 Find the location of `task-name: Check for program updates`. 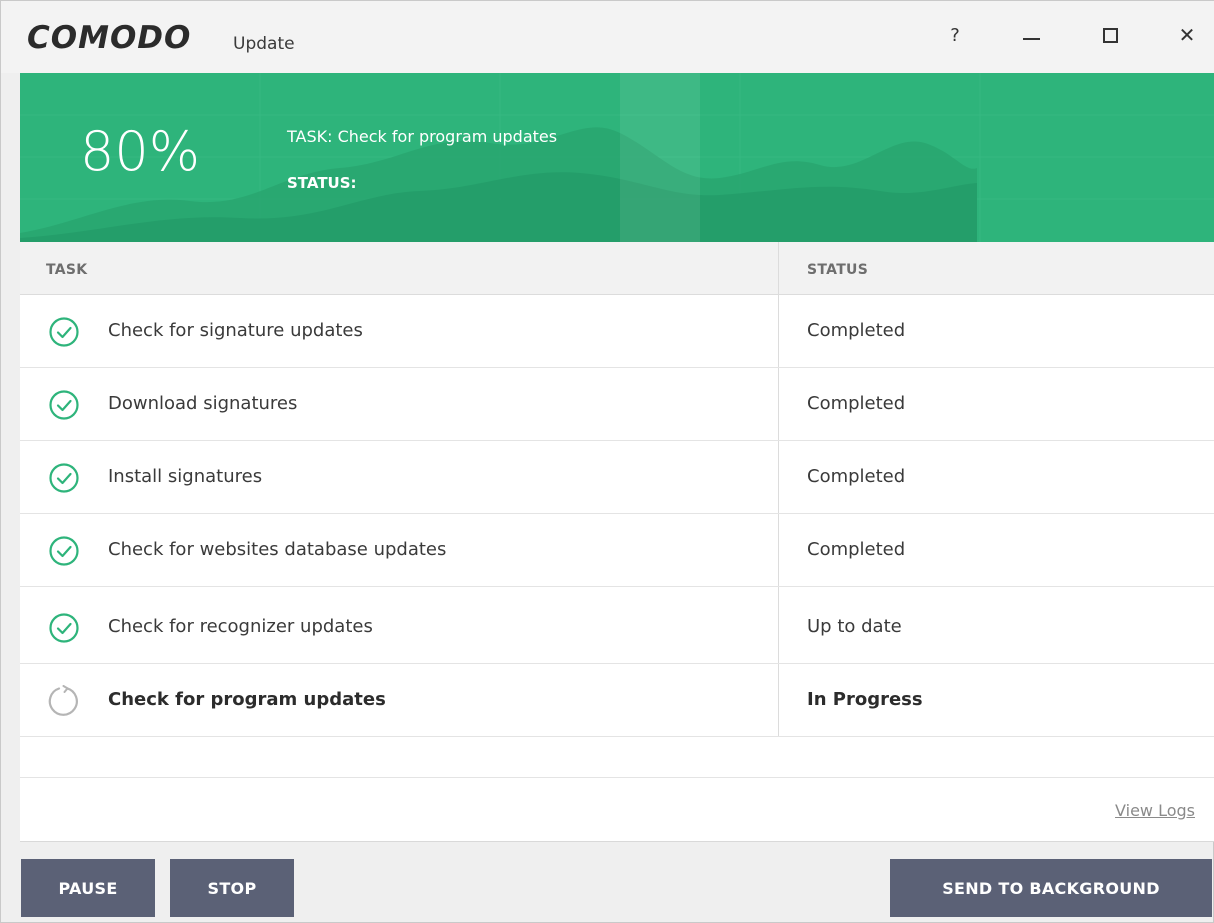

task-name: Check for program updates is located at coordinates (247, 699).